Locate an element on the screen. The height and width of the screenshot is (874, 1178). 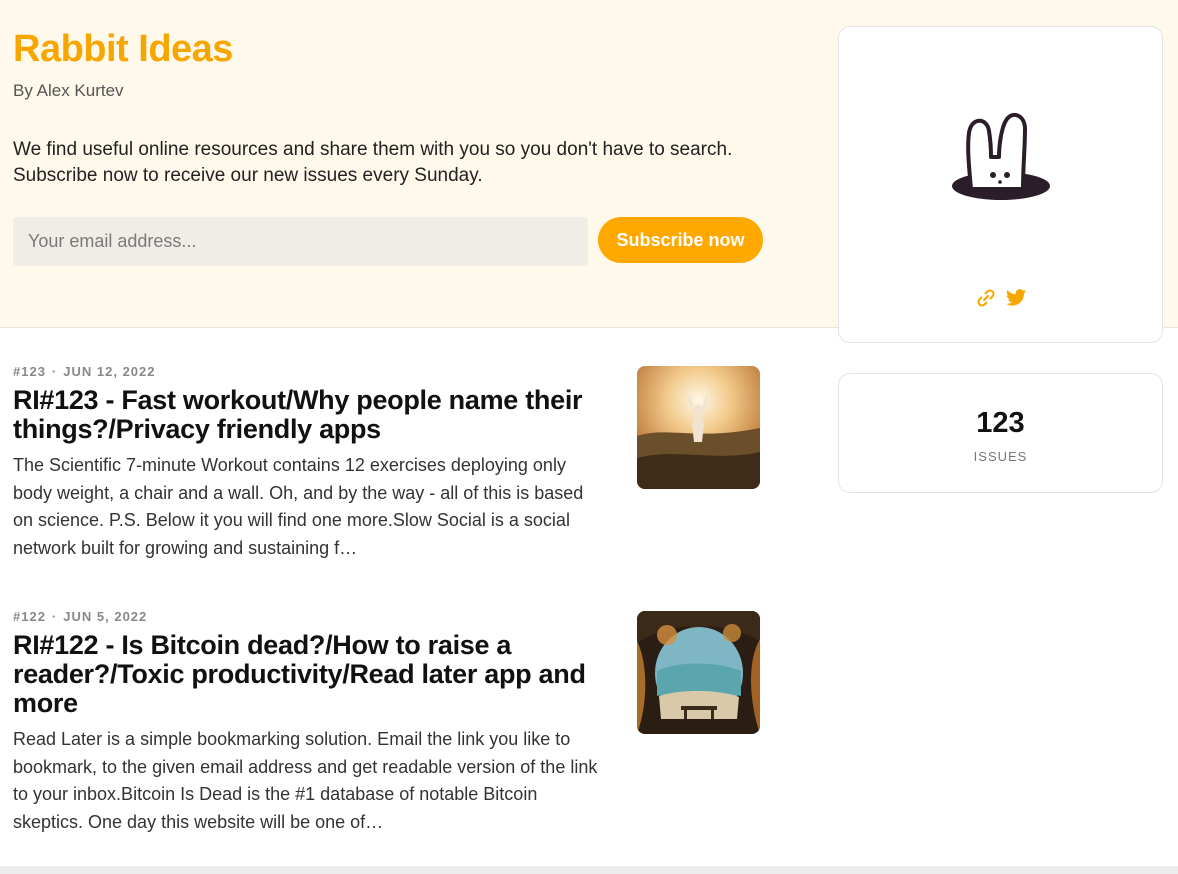
social-links is located at coordinates (1001, 298).